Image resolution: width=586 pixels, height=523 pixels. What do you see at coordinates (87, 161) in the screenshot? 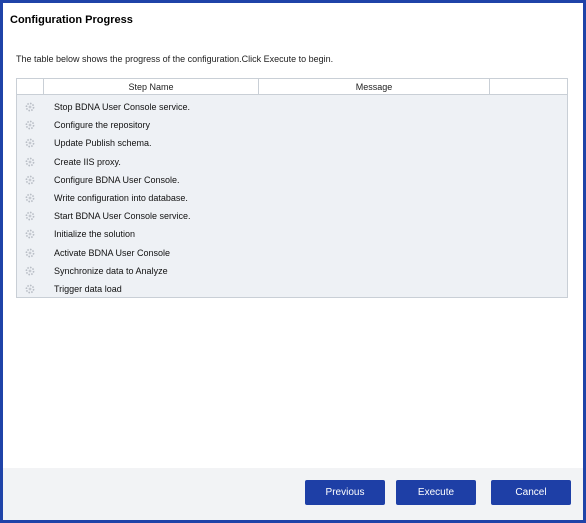
I see `step-name: Create IIS proxy.` at bounding box center [87, 161].